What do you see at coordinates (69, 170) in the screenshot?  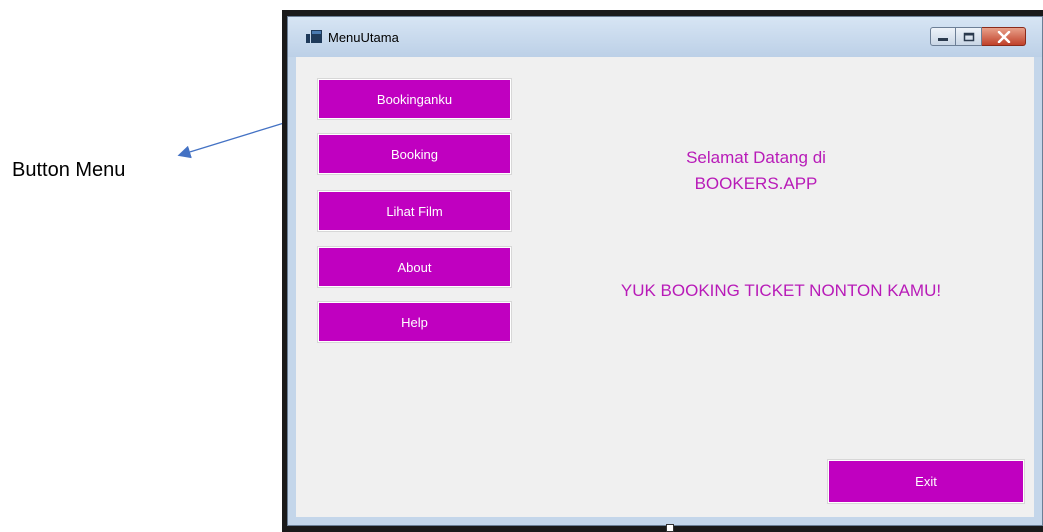 I see `annotation-label: Button Menu` at bounding box center [69, 170].